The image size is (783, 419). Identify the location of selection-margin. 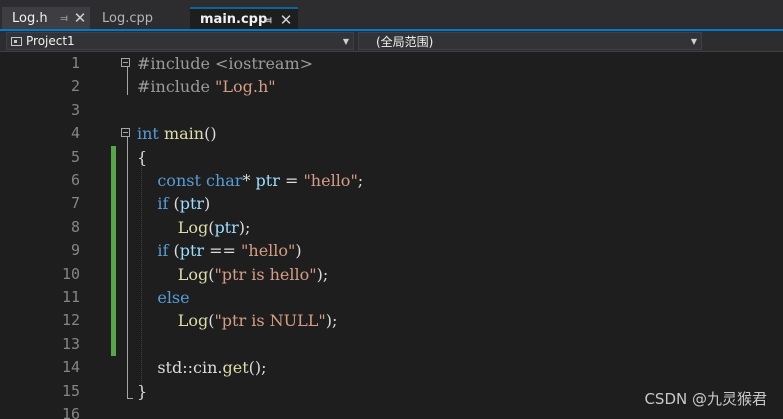
(17, 235).